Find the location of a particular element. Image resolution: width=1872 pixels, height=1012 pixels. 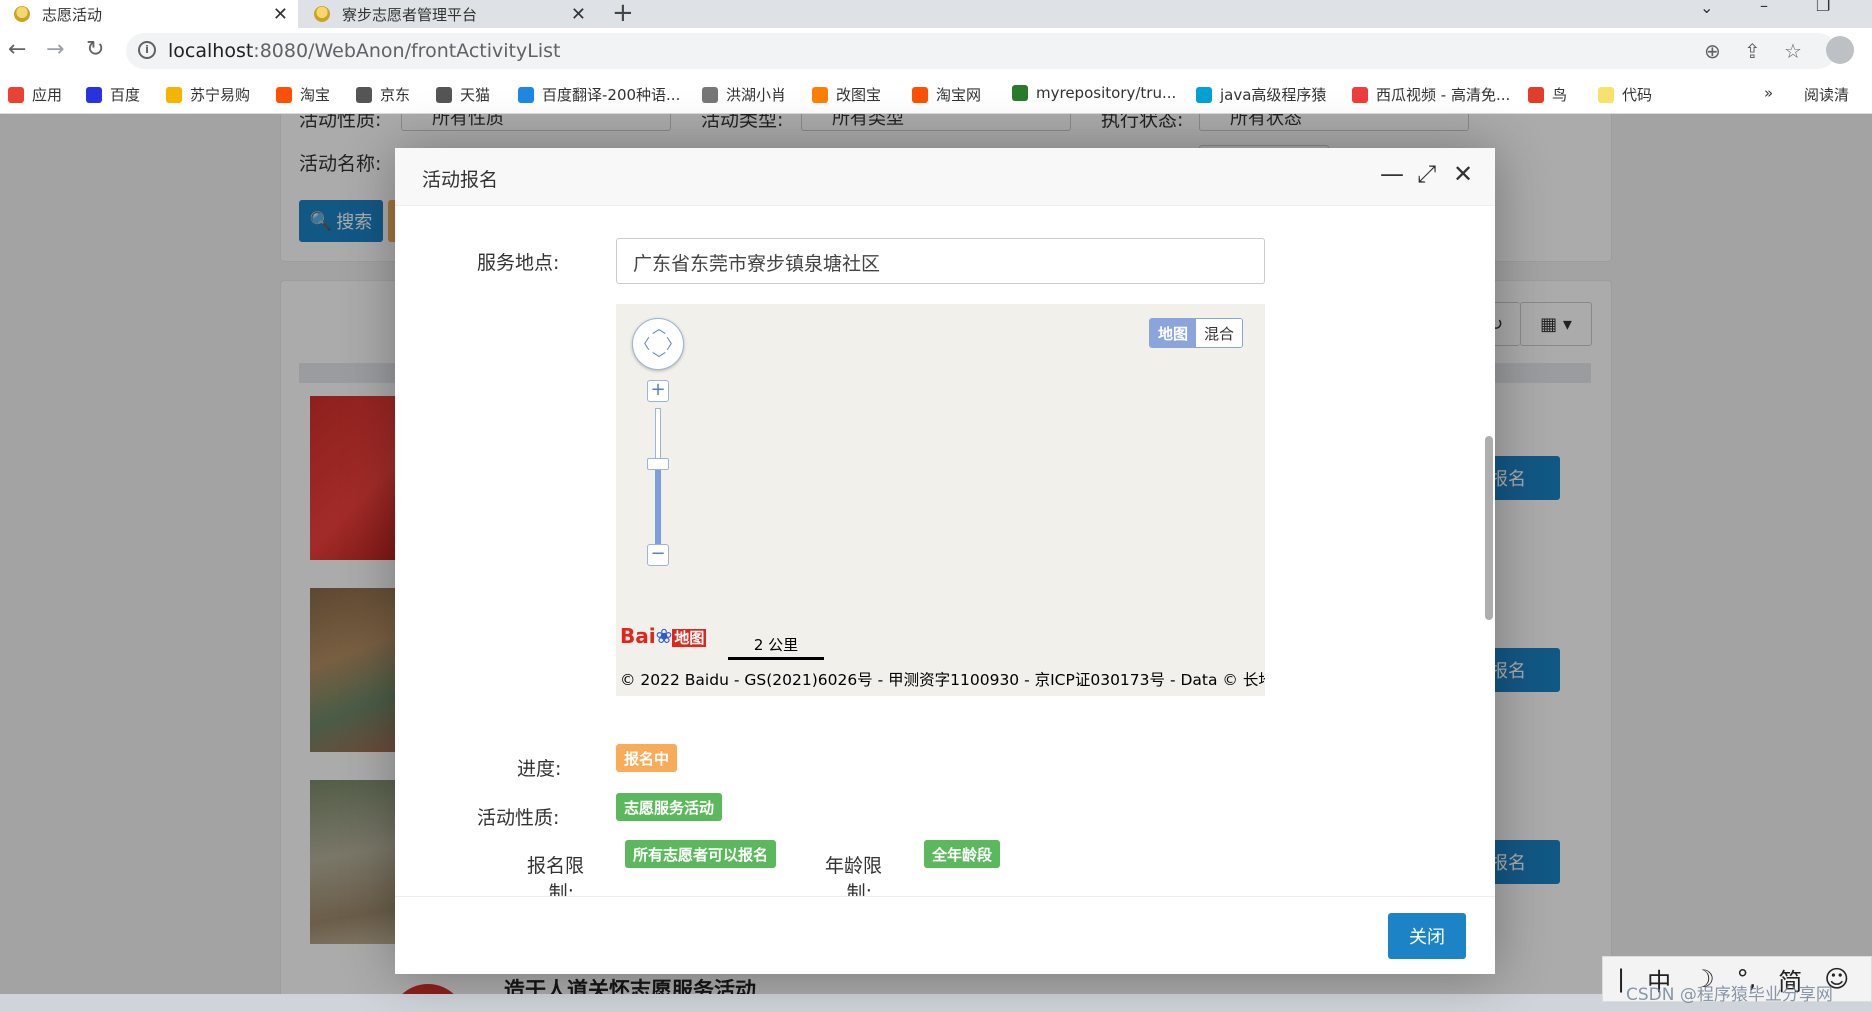

map-type-hybrid: 混合 is located at coordinates (1219, 333).